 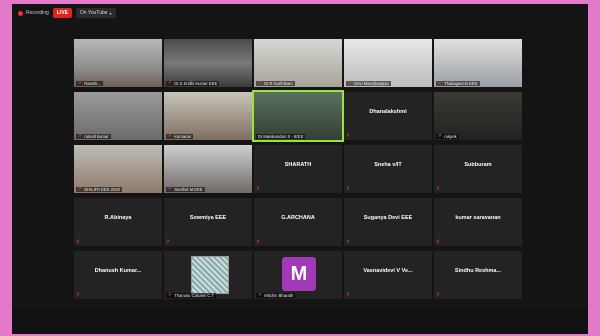 I want to click on participant-name-label: ✗ ramalt kumar, so click(x=93, y=136).